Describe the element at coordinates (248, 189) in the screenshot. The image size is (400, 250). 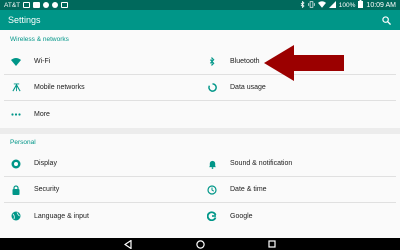
I see `setting-label: Date & time` at that location.